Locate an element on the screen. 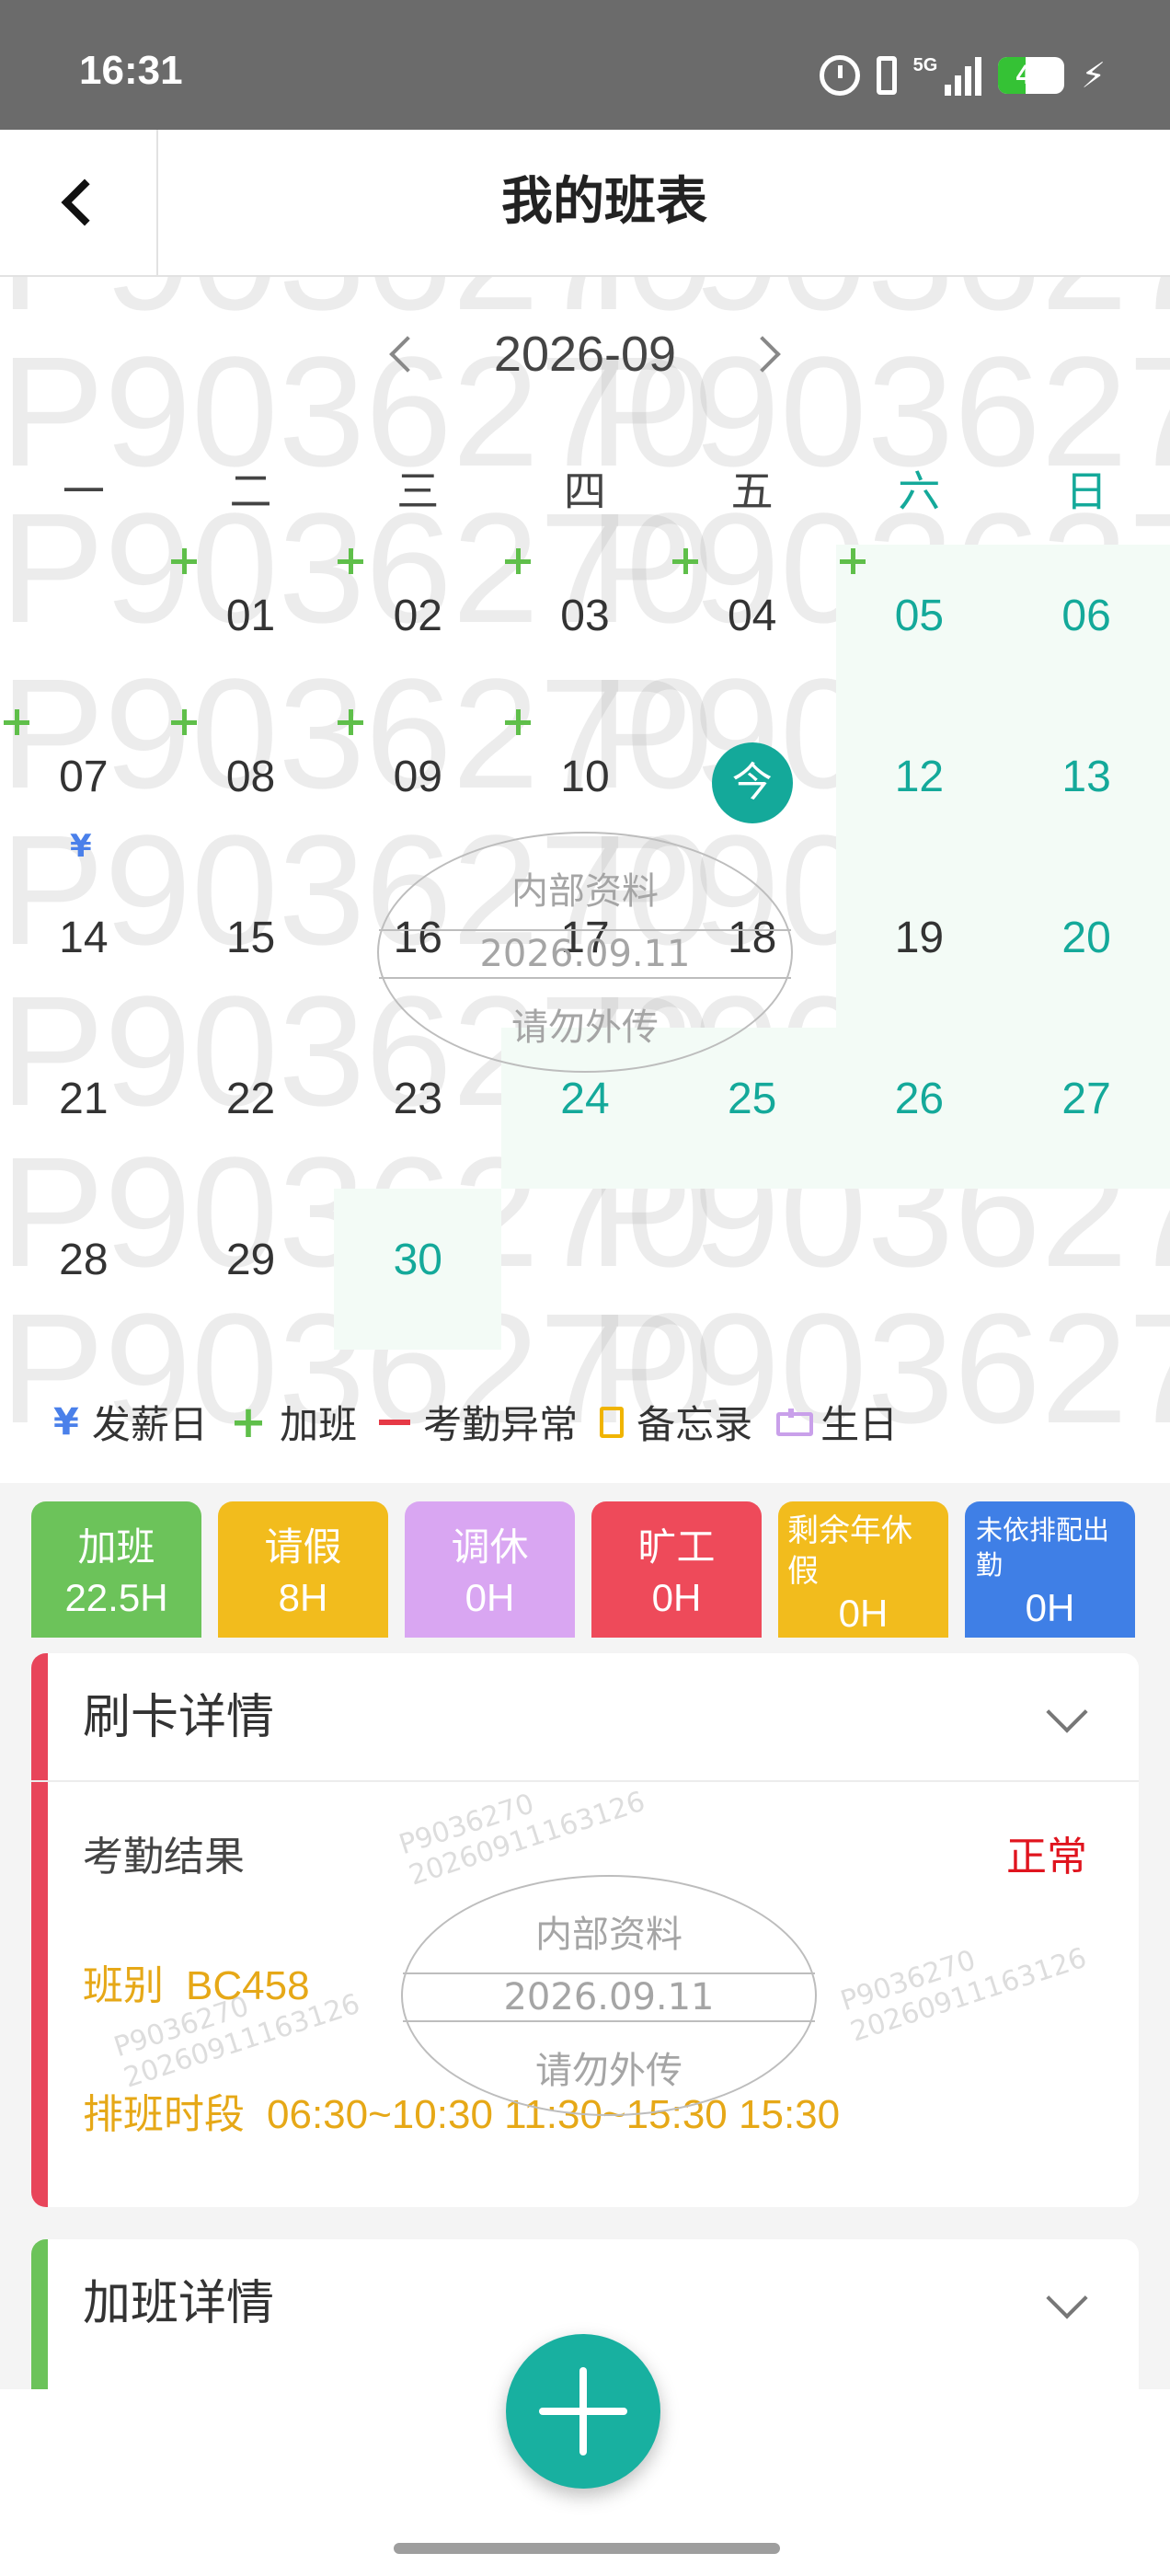 The width and height of the screenshot is (1170, 2576). calendar-day: 02 is located at coordinates (417, 625).